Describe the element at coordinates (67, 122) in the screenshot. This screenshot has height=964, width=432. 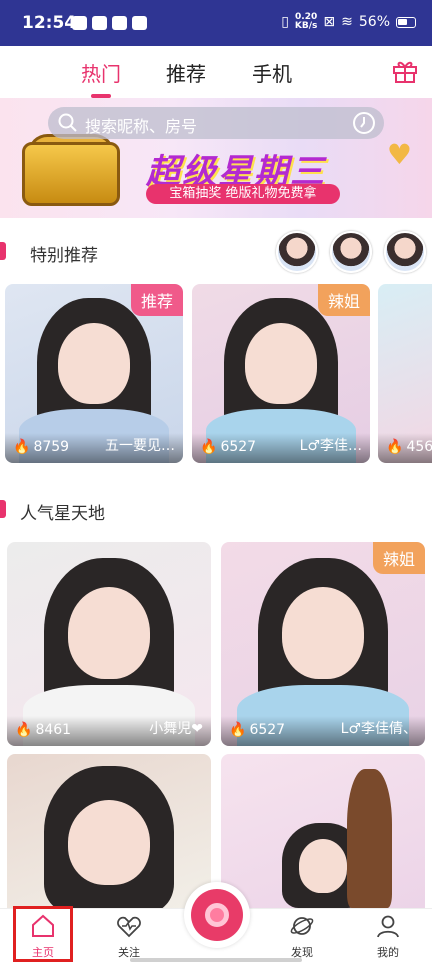
I see `search-icon` at that location.